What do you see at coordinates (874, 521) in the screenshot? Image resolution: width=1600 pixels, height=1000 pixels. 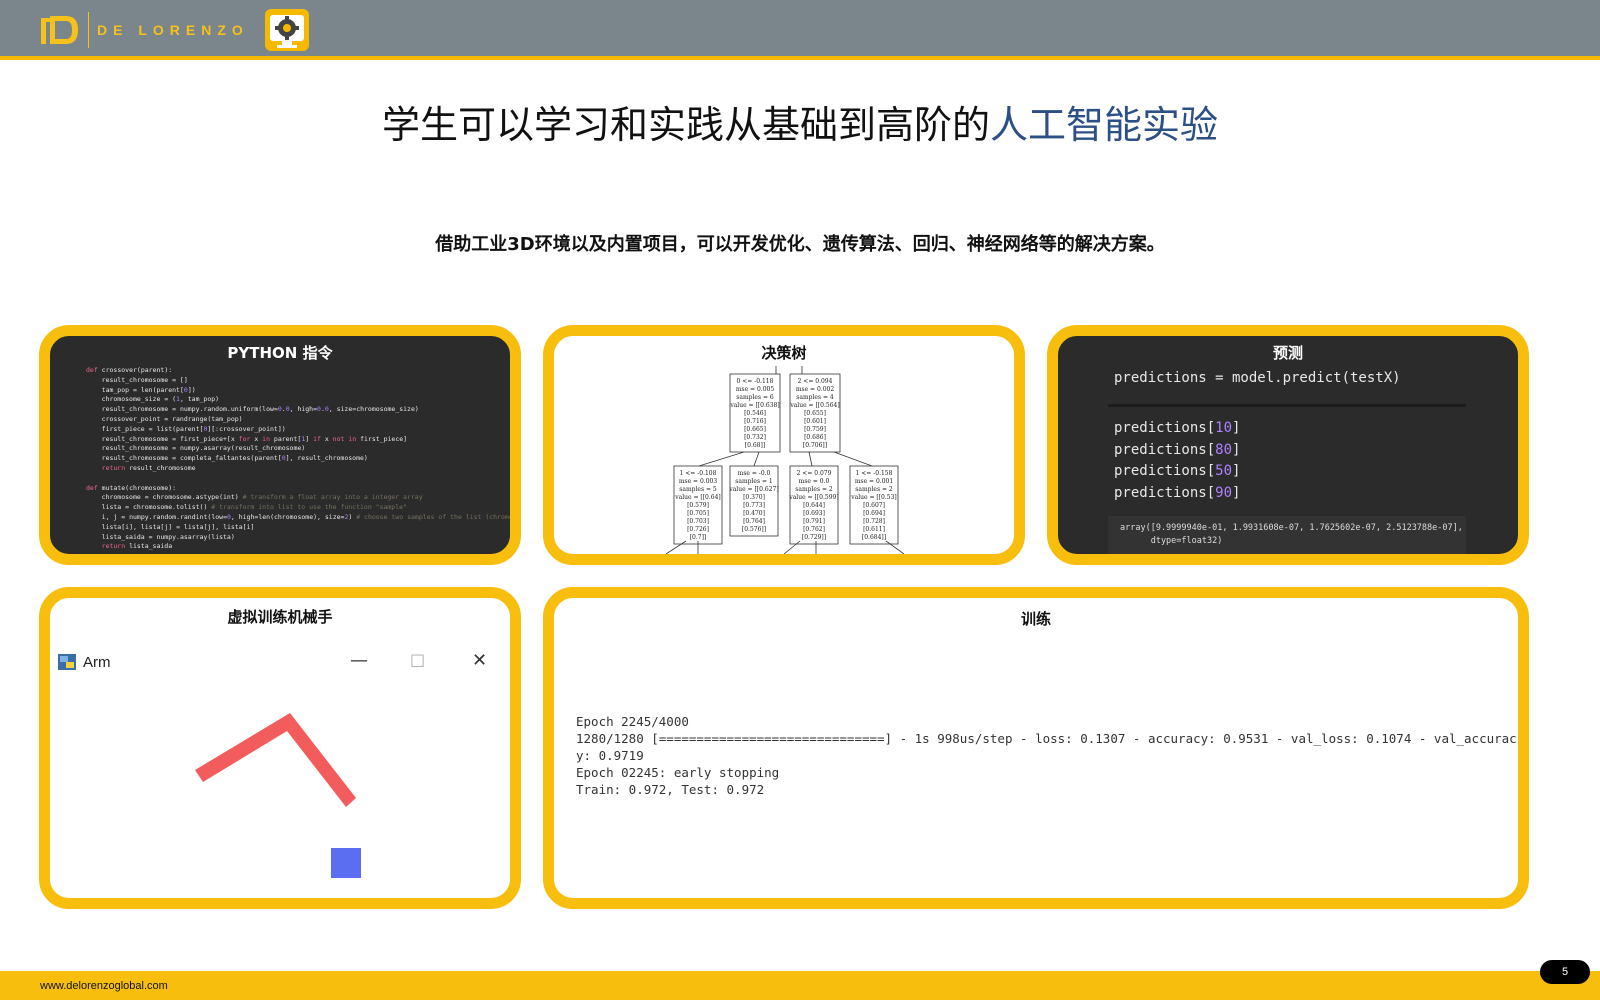 I see `tree-node-text: [0.728]` at bounding box center [874, 521].